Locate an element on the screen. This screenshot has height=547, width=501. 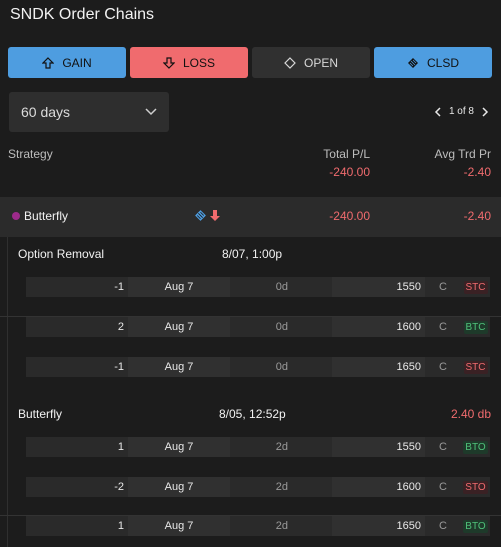
group-strategy-name: Butterfly is located at coordinates (46, 216).